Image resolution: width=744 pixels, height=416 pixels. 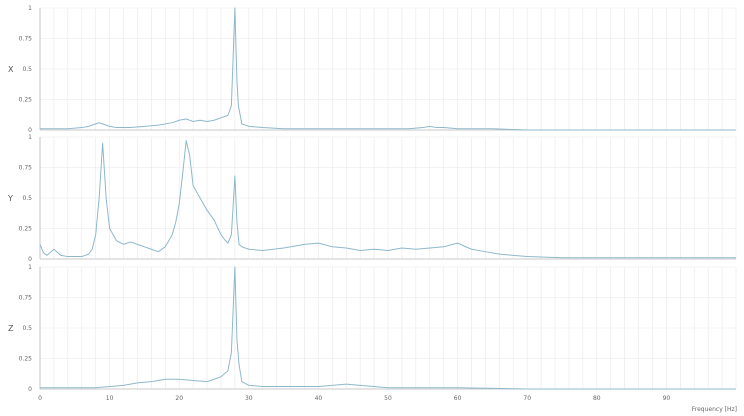 I want to click on x-axis-label: Frequency [Hz], so click(x=714, y=409).